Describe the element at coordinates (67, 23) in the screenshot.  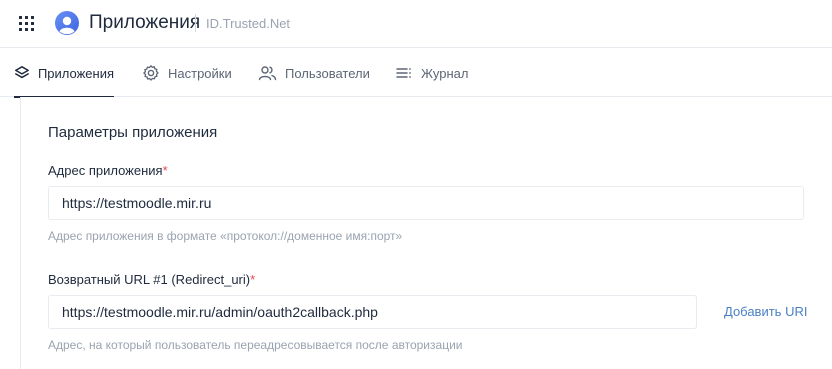
I see `logo-icon` at that location.